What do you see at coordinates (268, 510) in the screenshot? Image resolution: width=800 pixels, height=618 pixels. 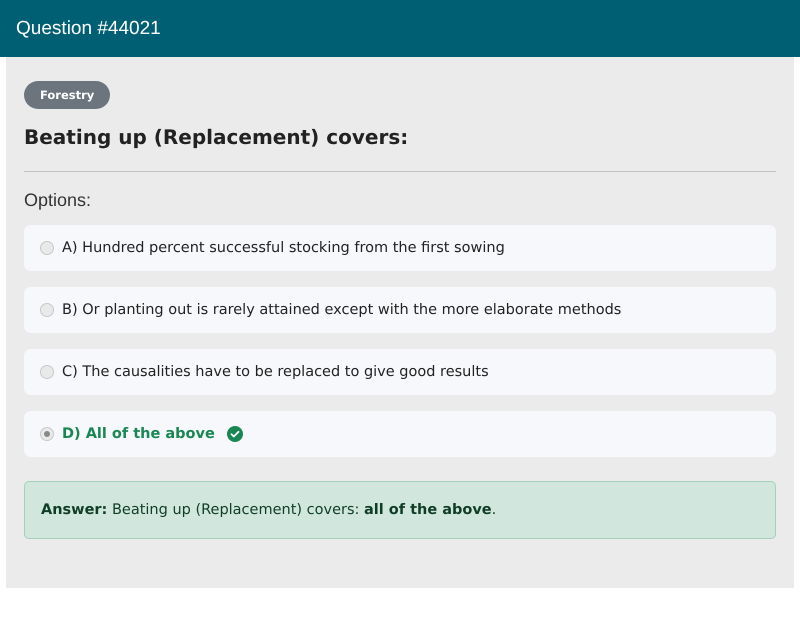 I see `answer-text: Answer: Beating up (Replacement) covers: all of the above.` at bounding box center [268, 510].